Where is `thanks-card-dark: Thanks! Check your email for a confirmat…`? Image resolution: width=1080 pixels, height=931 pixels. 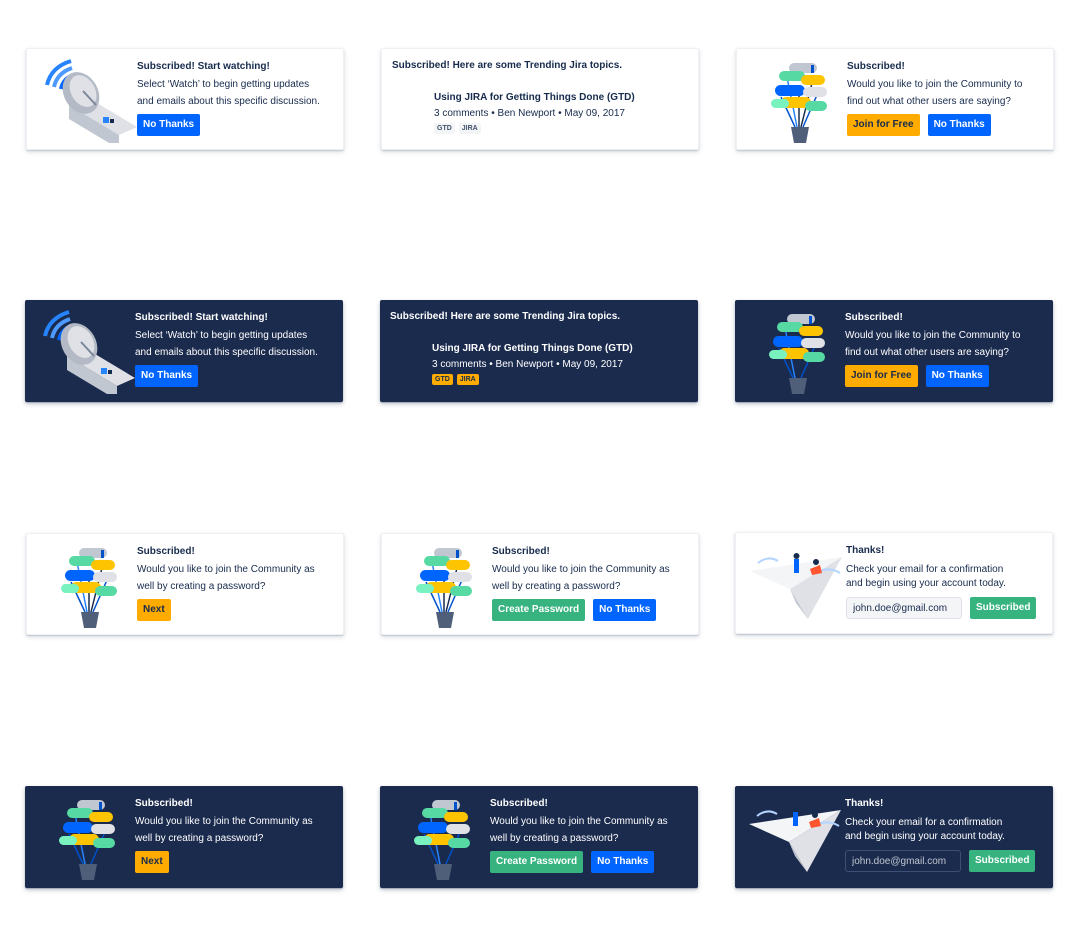 thanks-card-dark: Thanks! Check your email for a confirmat… is located at coordinates (894, 837).